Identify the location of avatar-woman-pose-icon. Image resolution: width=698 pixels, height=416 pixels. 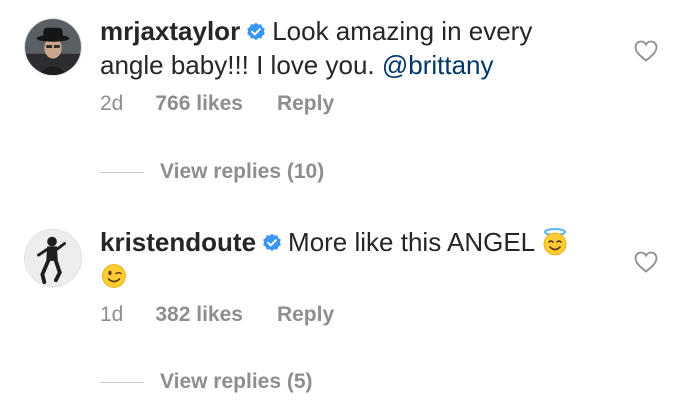
(53, 258).